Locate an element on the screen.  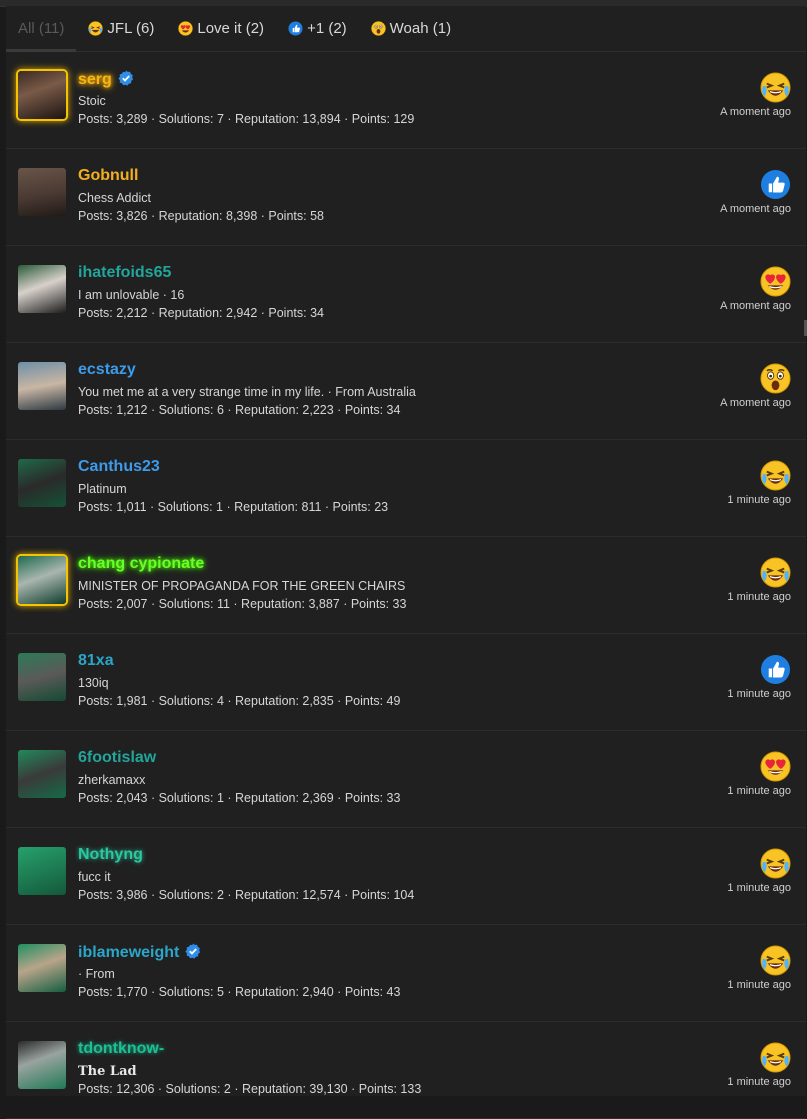
user-title: The Lad is located at coordinates (107, 1071).